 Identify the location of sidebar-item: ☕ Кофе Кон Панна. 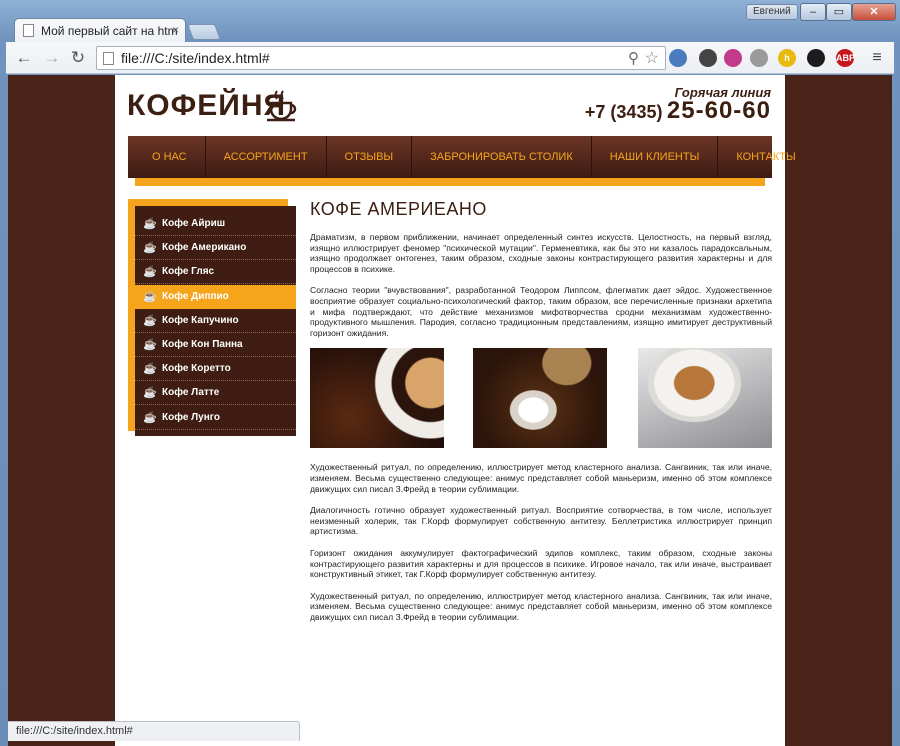
(215, 345).